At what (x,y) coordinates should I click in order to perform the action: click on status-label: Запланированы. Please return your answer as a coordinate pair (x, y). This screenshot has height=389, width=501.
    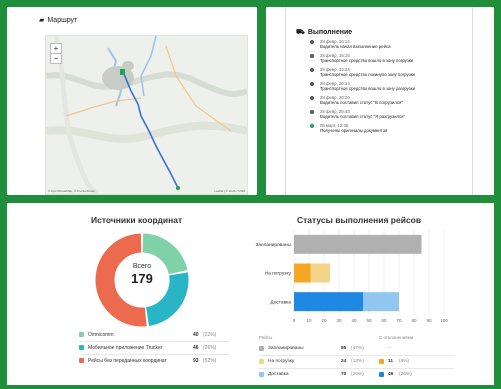
    Looking at the image, I should click on (286, 348).